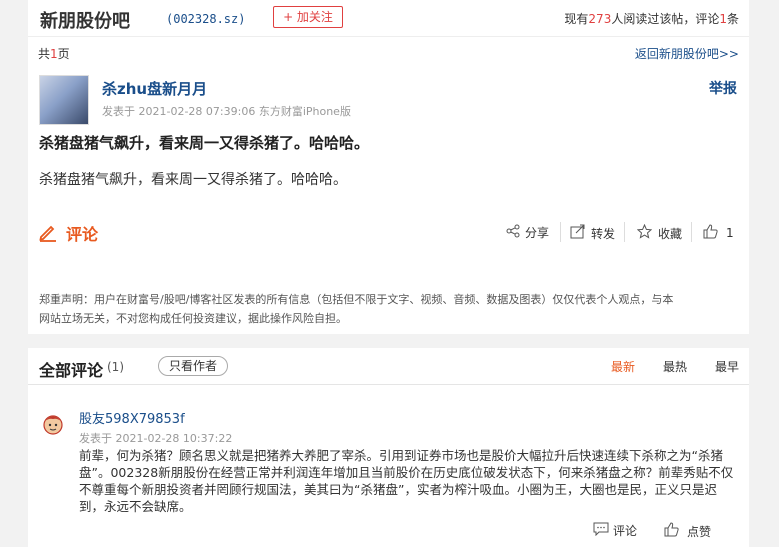 The width and height of the screenshot is (779, 547). I want to click on stats-prefix: 现有, so click(576, 19).